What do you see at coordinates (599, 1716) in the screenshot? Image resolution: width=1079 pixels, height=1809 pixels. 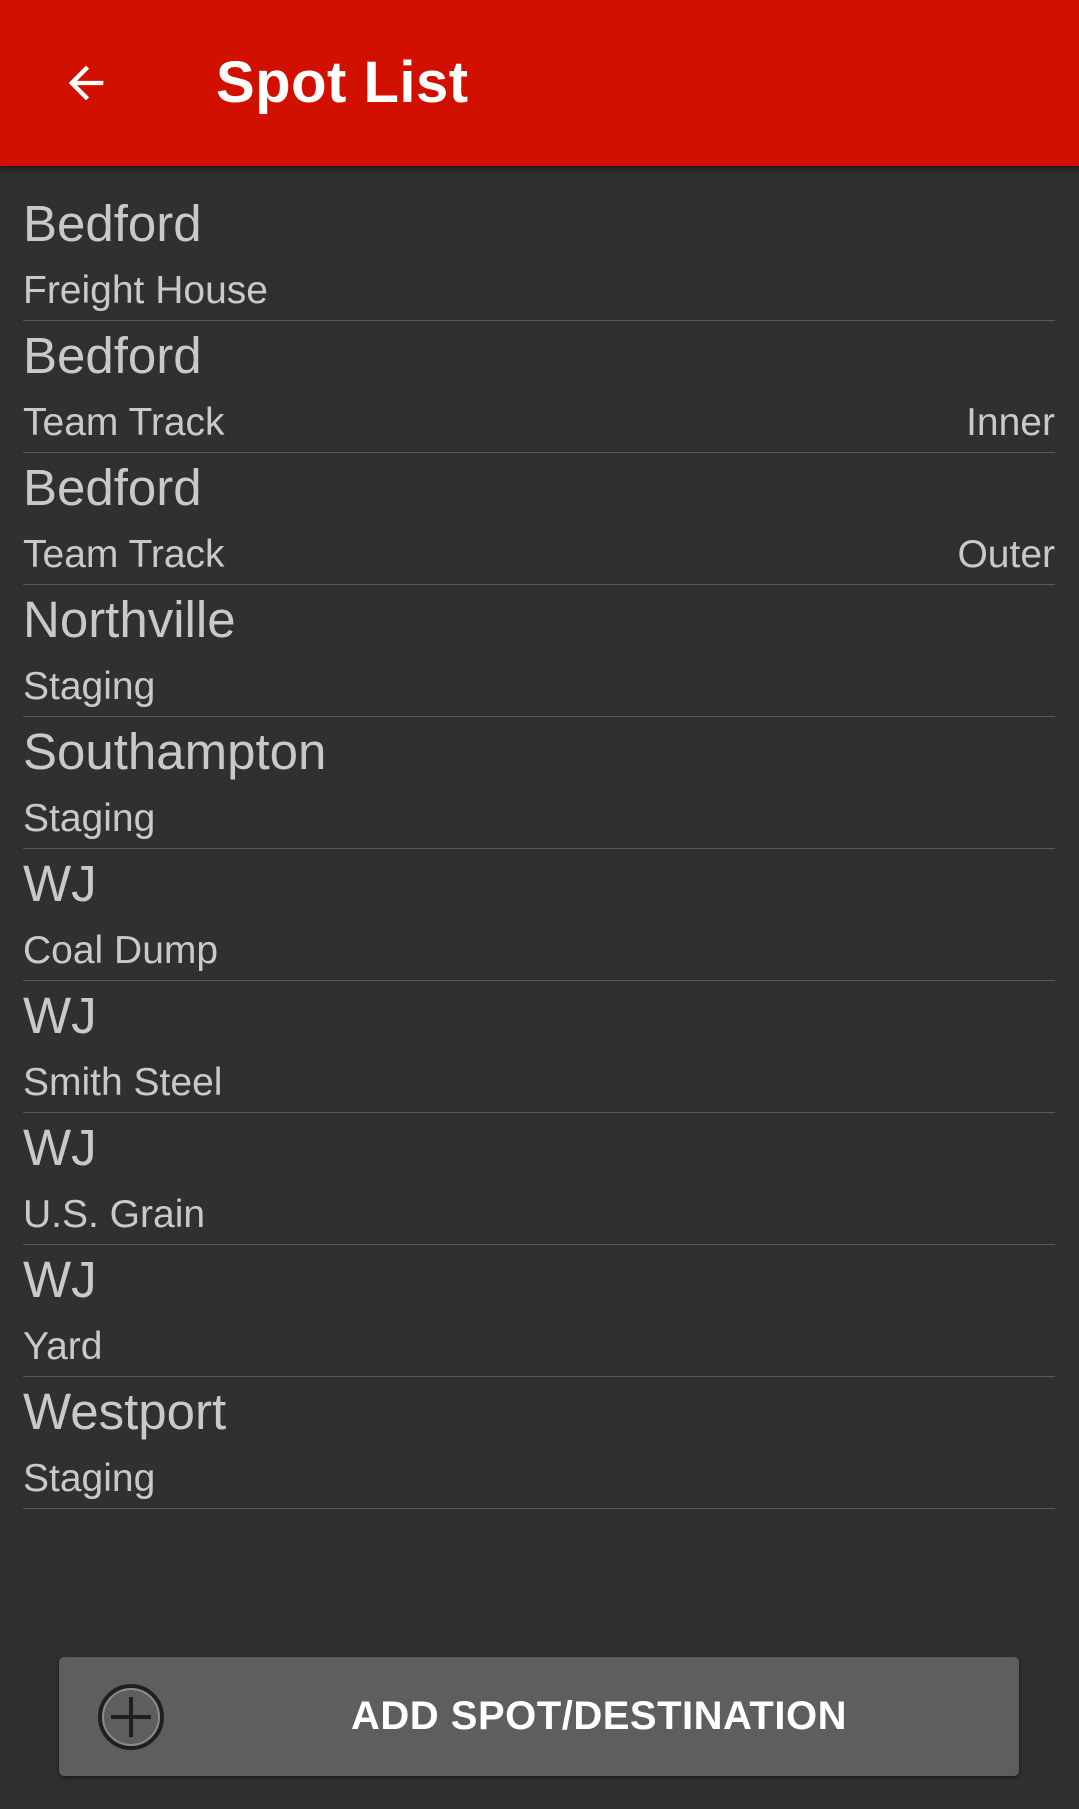 I see `add-button-label: ADD SPOT/DESTINATION` at bounding box center [599, 1716].